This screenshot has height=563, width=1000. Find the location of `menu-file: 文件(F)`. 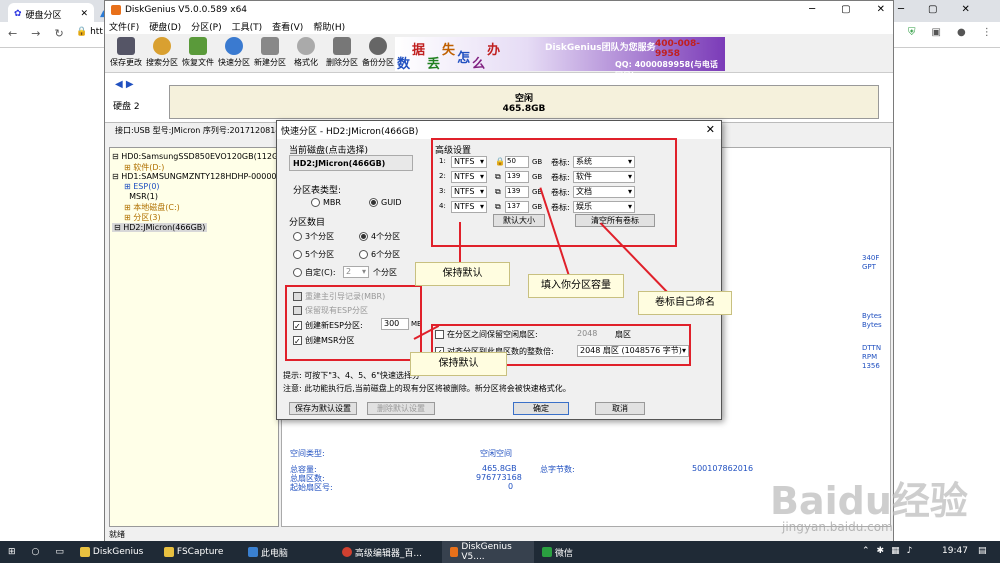

menu-file: 文件(F) is located at coordinates (124, 26).